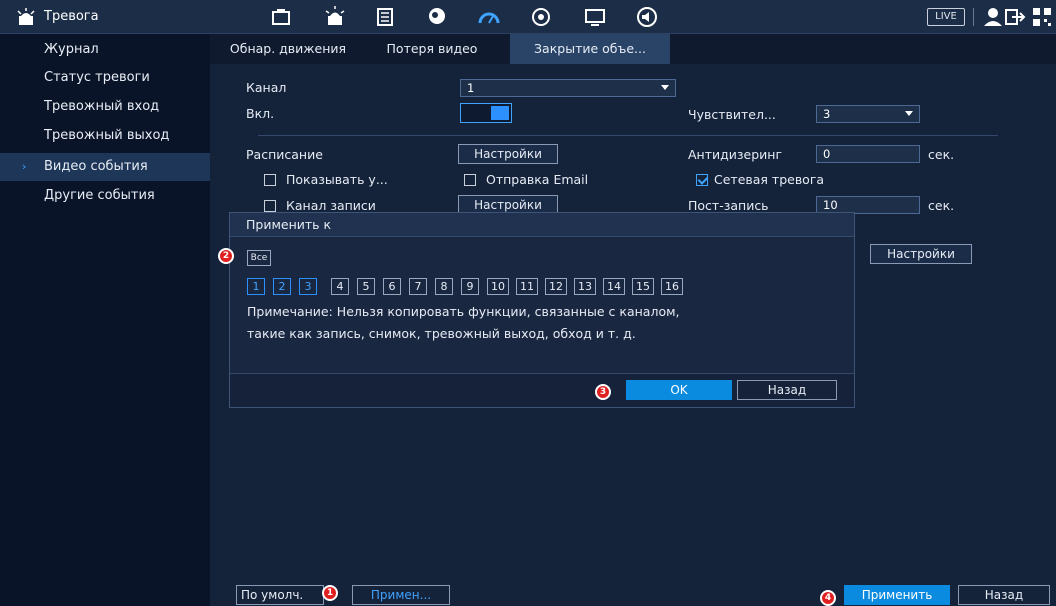  Describe the element at coordinates (102, 106) in the screenshot. I see `sidebar-item-label: Тревожный вход` at that location.